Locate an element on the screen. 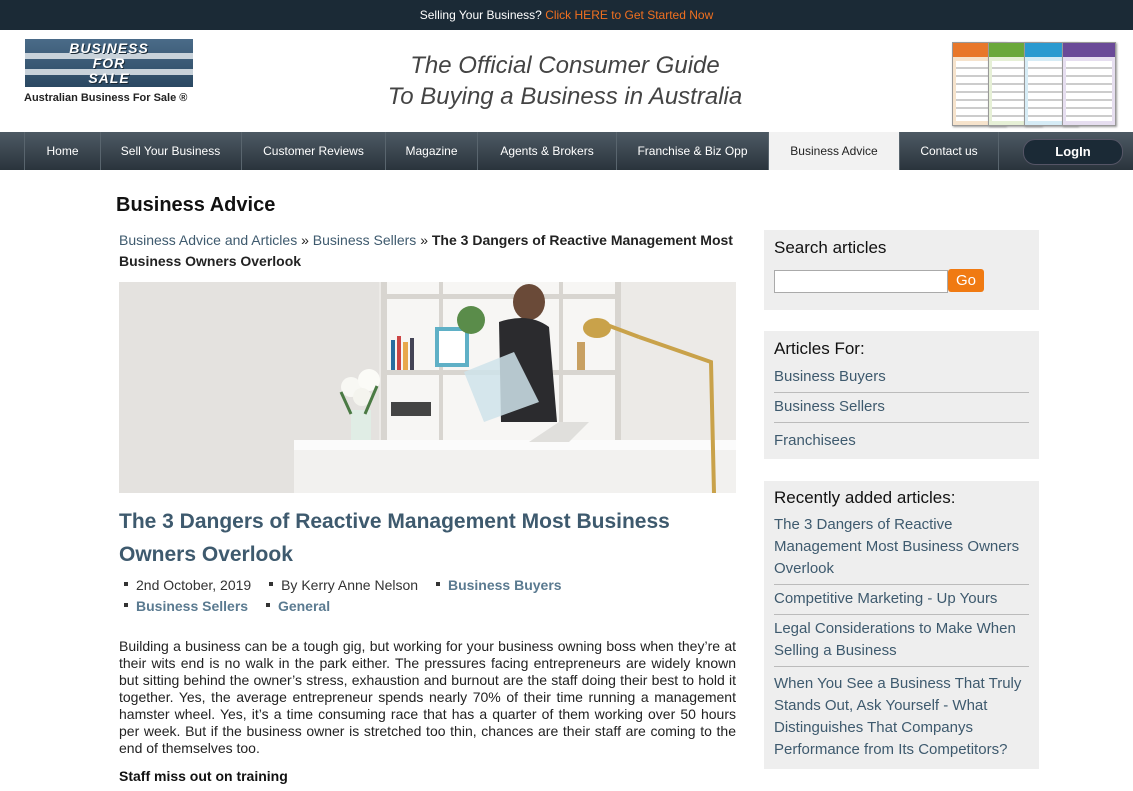 The height and width of the screenshot is (791, 1133). breadcrumb-sellers-link: Business Sellers is located at coordinates (365, 240).